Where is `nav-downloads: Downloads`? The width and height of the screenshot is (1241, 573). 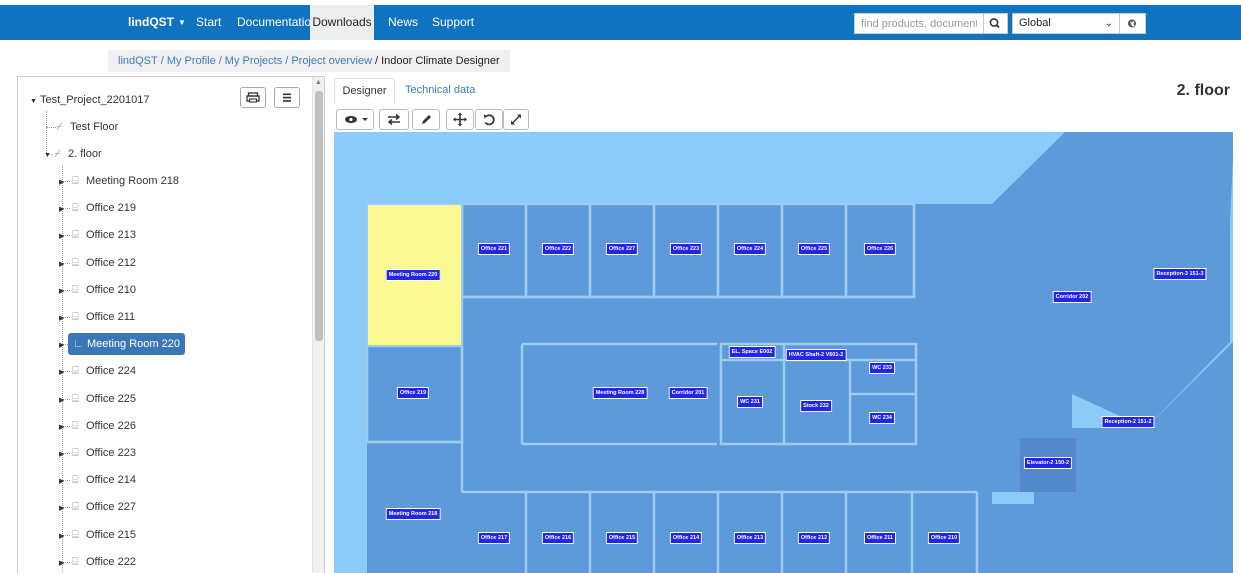 nav-downloads: Downloads is located at coordinates (342, 22).